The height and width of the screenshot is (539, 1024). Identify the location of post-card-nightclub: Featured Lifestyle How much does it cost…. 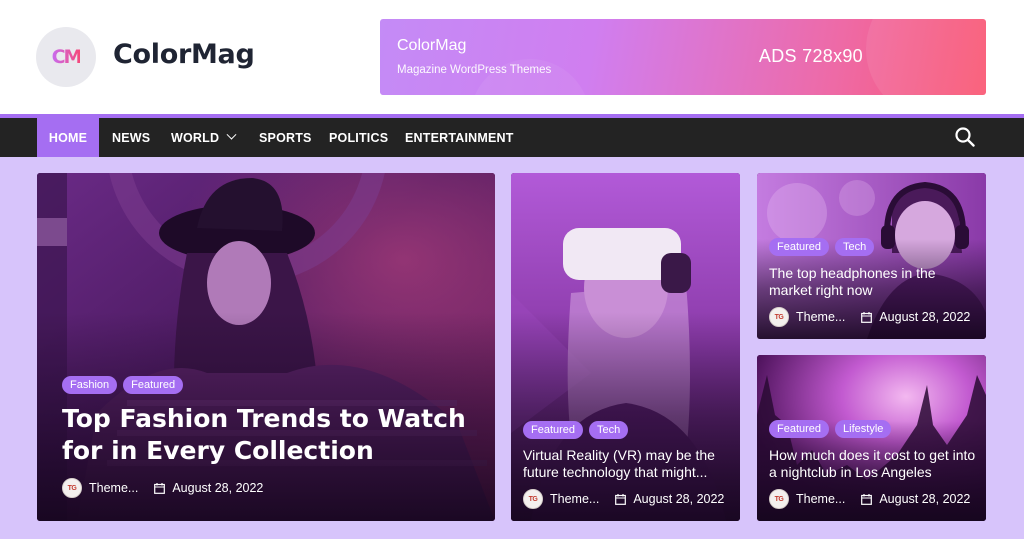
(871, 438).